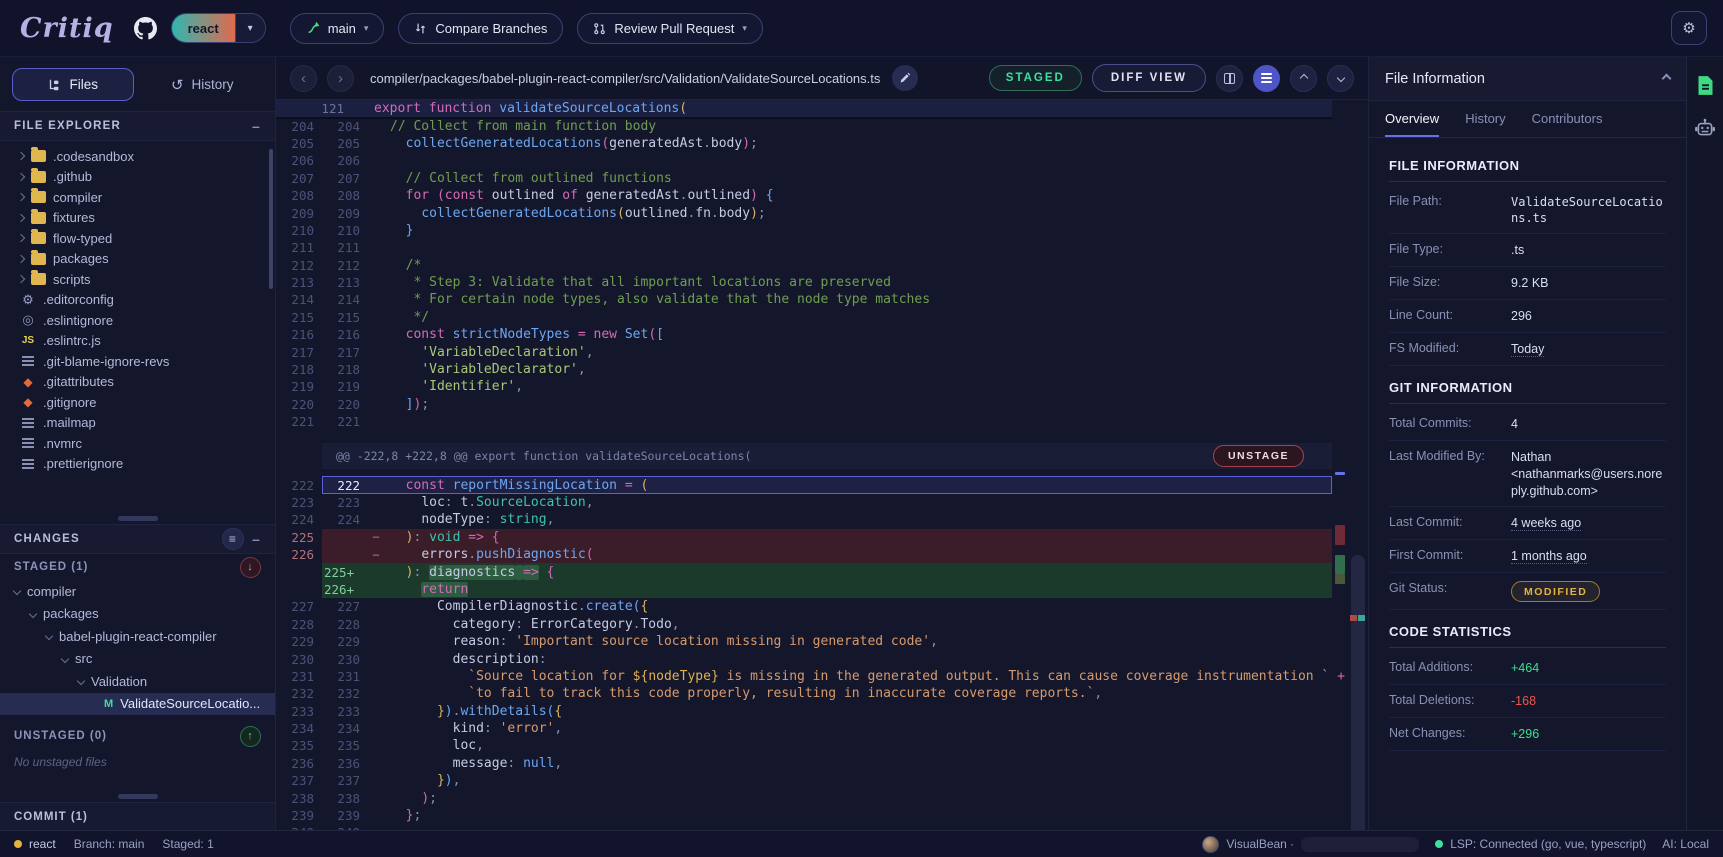 The height and width of the screenshot is (857, 1723). What do you see at coordinates (1412, 119) in the screenshot?
I see `panel-tab-overview: Overview` at bounding box center [1412, 119].